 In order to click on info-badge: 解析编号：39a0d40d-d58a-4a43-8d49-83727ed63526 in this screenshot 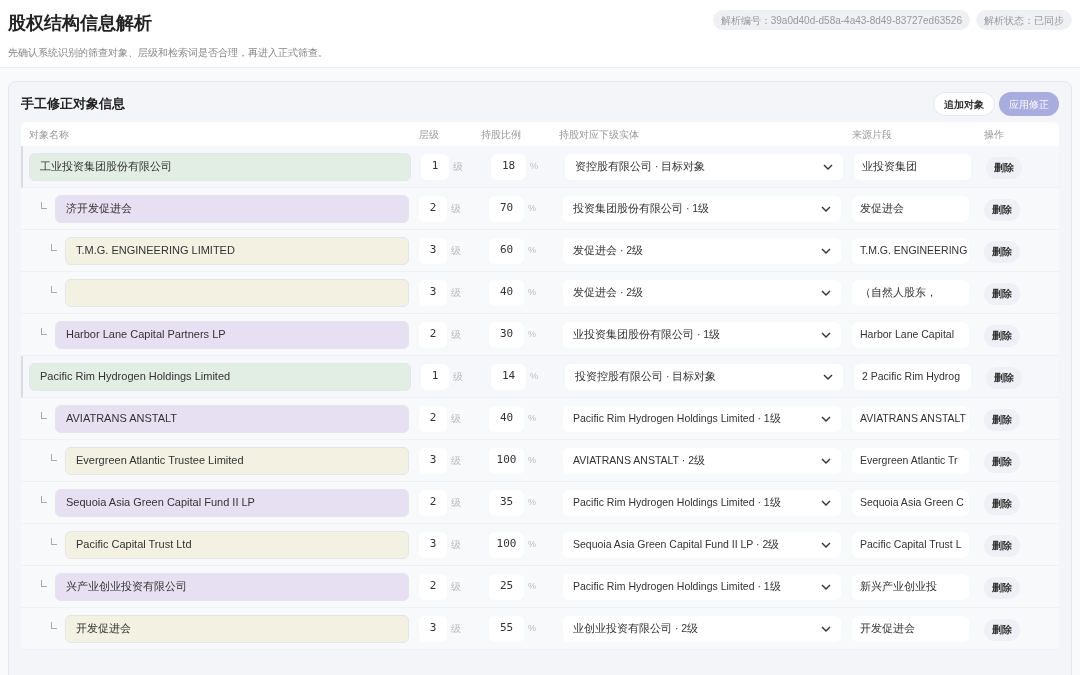, I will do `click(841, 20)`.